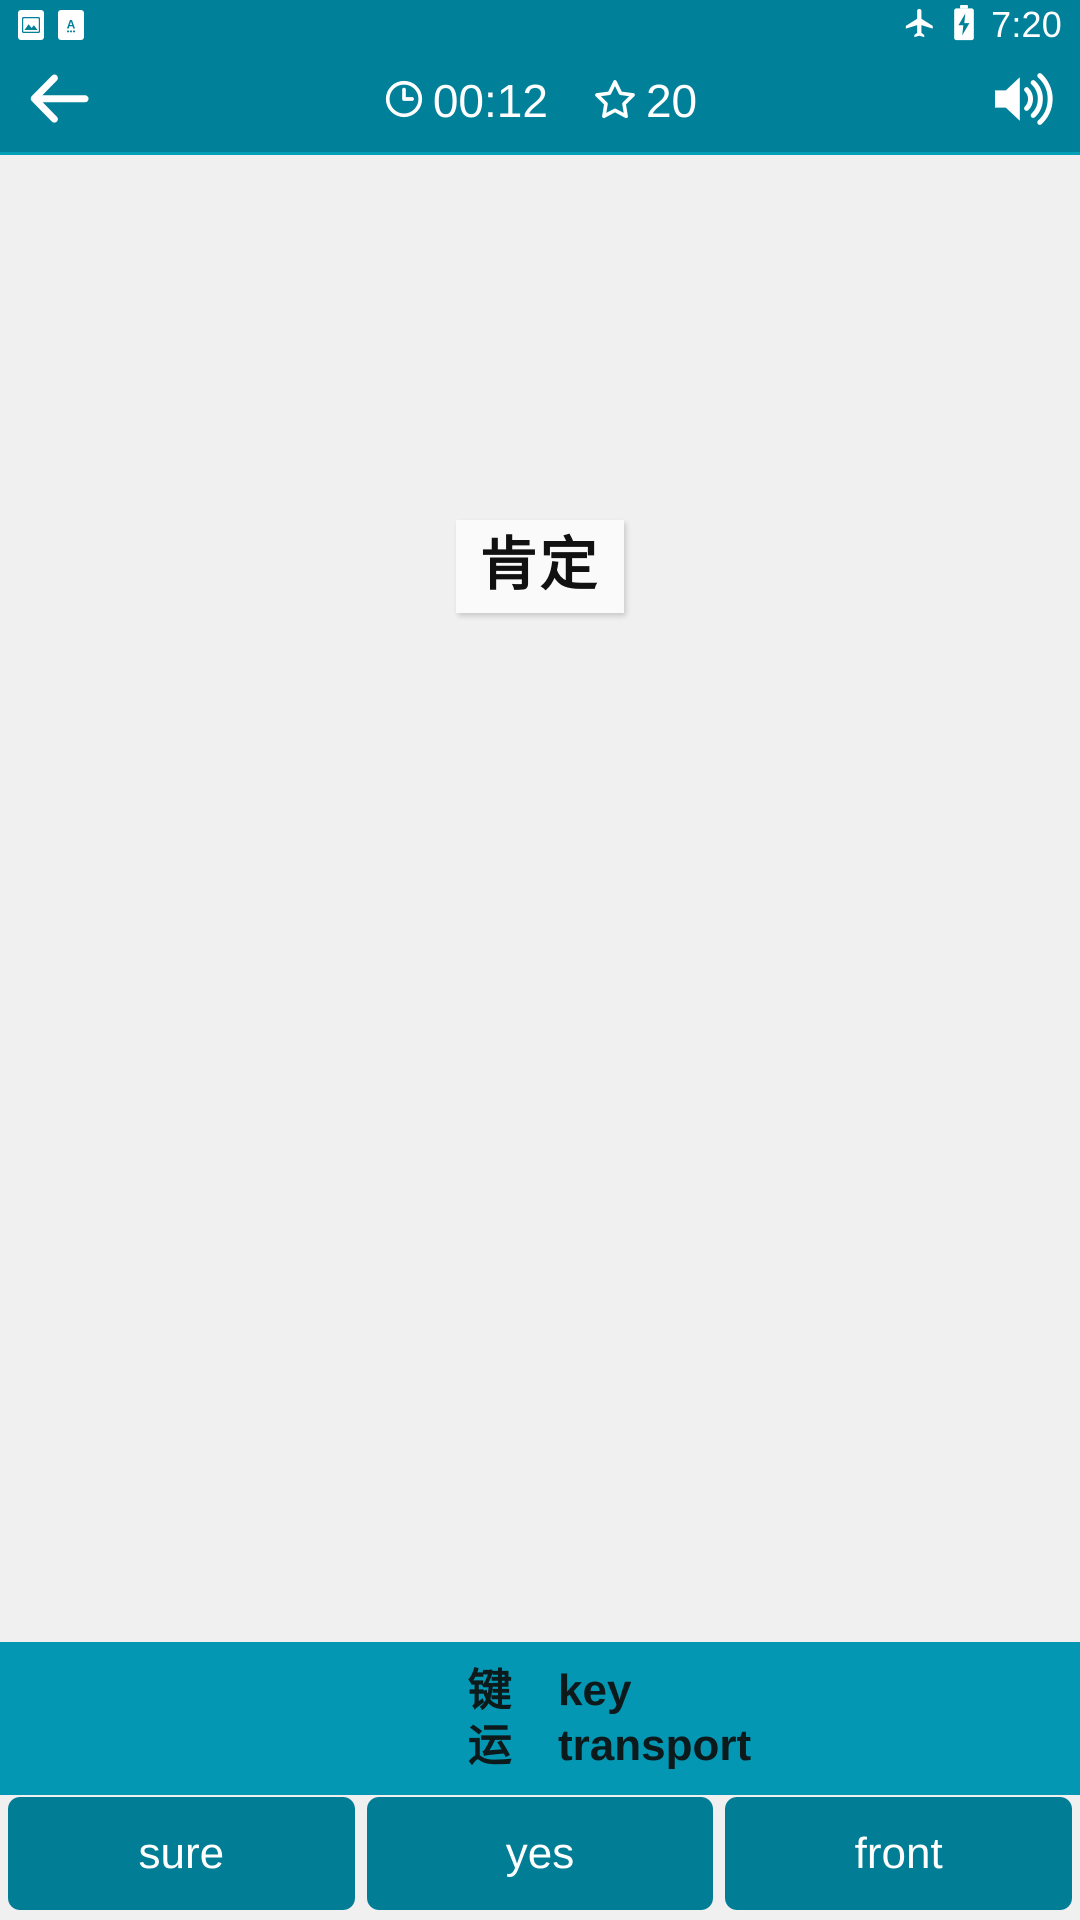 The image size is (1080, 1920). I want to click on answer-option-3: front, so click(899, 1853).